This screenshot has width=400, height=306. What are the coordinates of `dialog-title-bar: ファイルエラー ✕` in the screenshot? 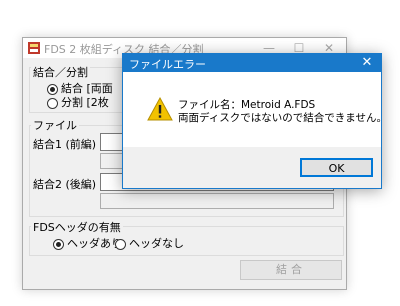 It's located at (252, 63).